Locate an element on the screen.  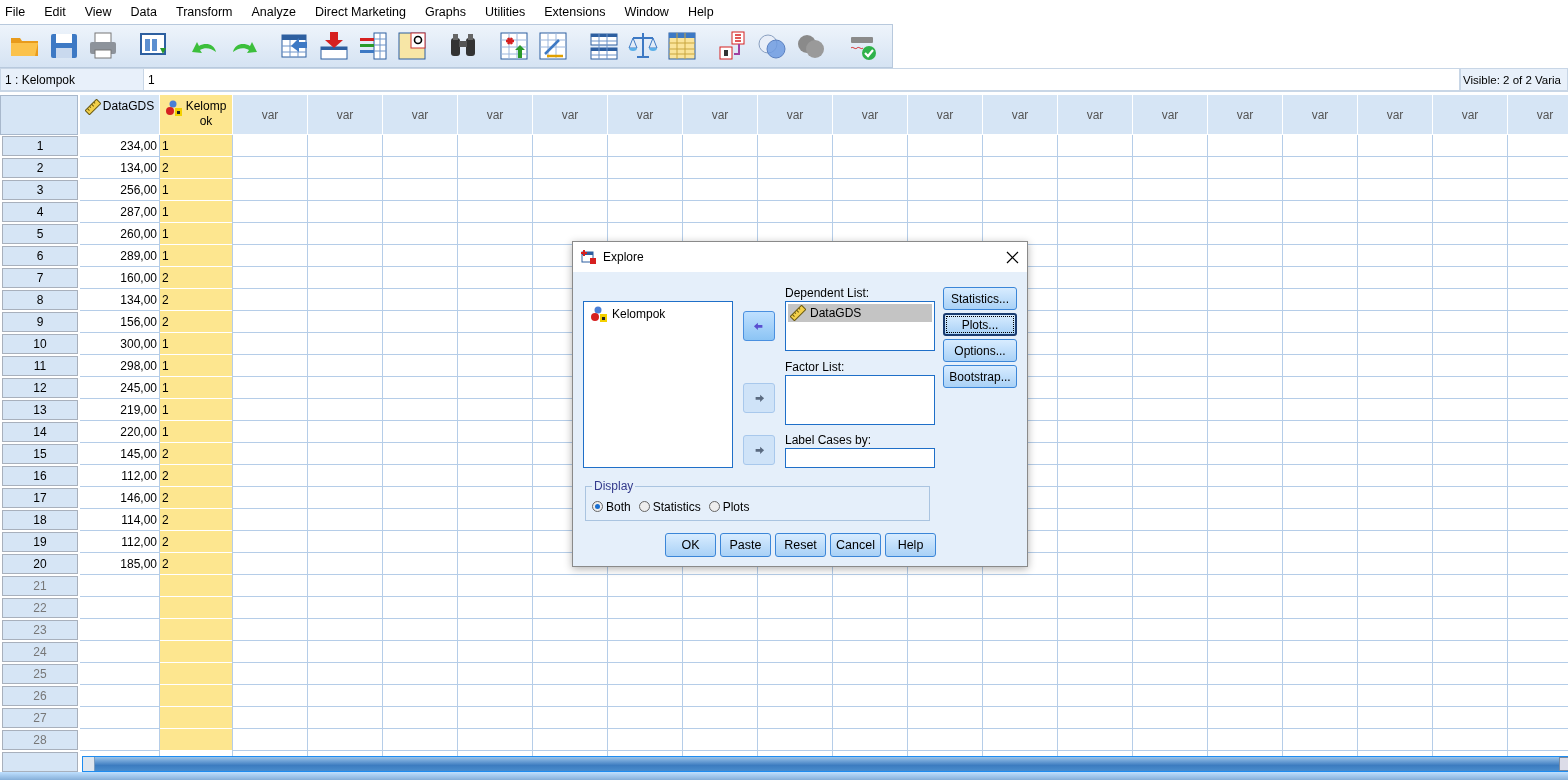
row-number: 4 is located at coordinates (40, 212).